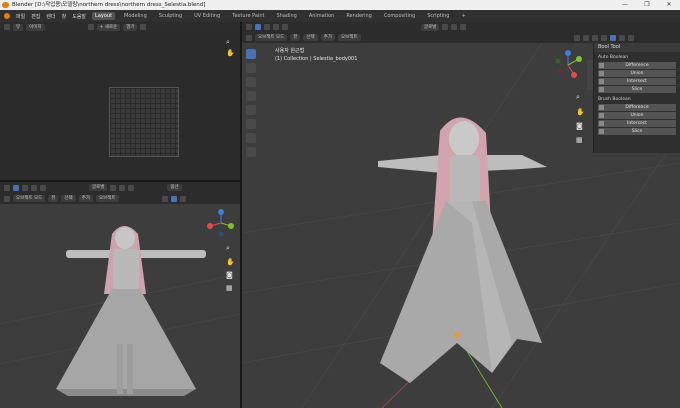  I want to click on measure-tool-icon, so click(251, 152).